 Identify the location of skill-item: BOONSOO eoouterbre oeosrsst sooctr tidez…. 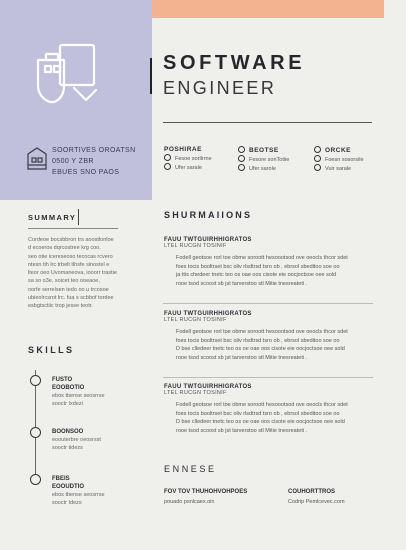
(76, 440).